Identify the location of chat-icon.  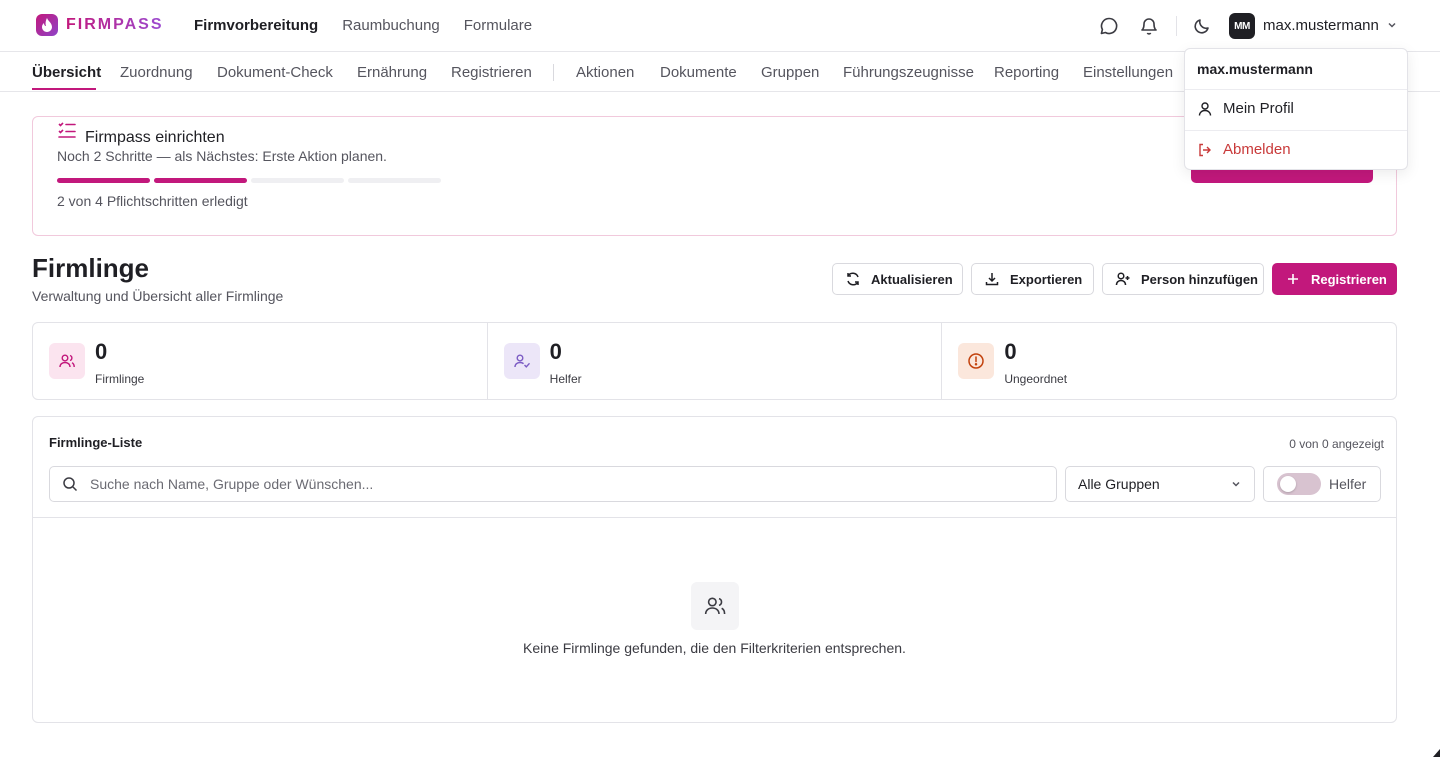
(1109, 26).